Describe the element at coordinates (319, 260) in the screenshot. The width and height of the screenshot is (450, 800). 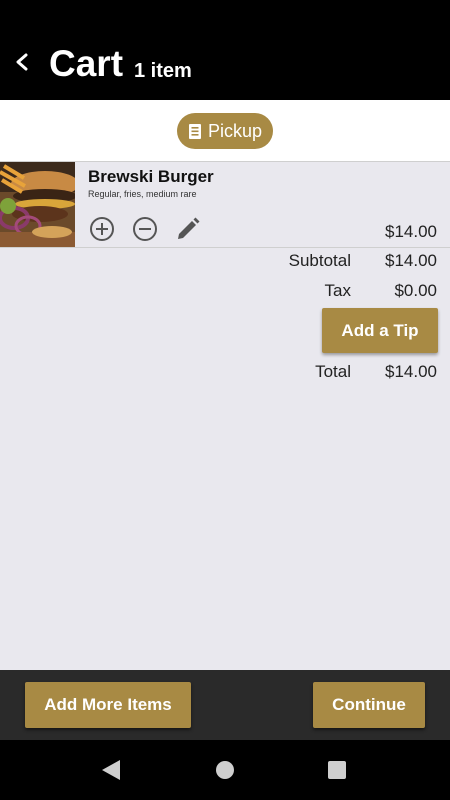
I see `subtotal-label: Subtotal` at that location.